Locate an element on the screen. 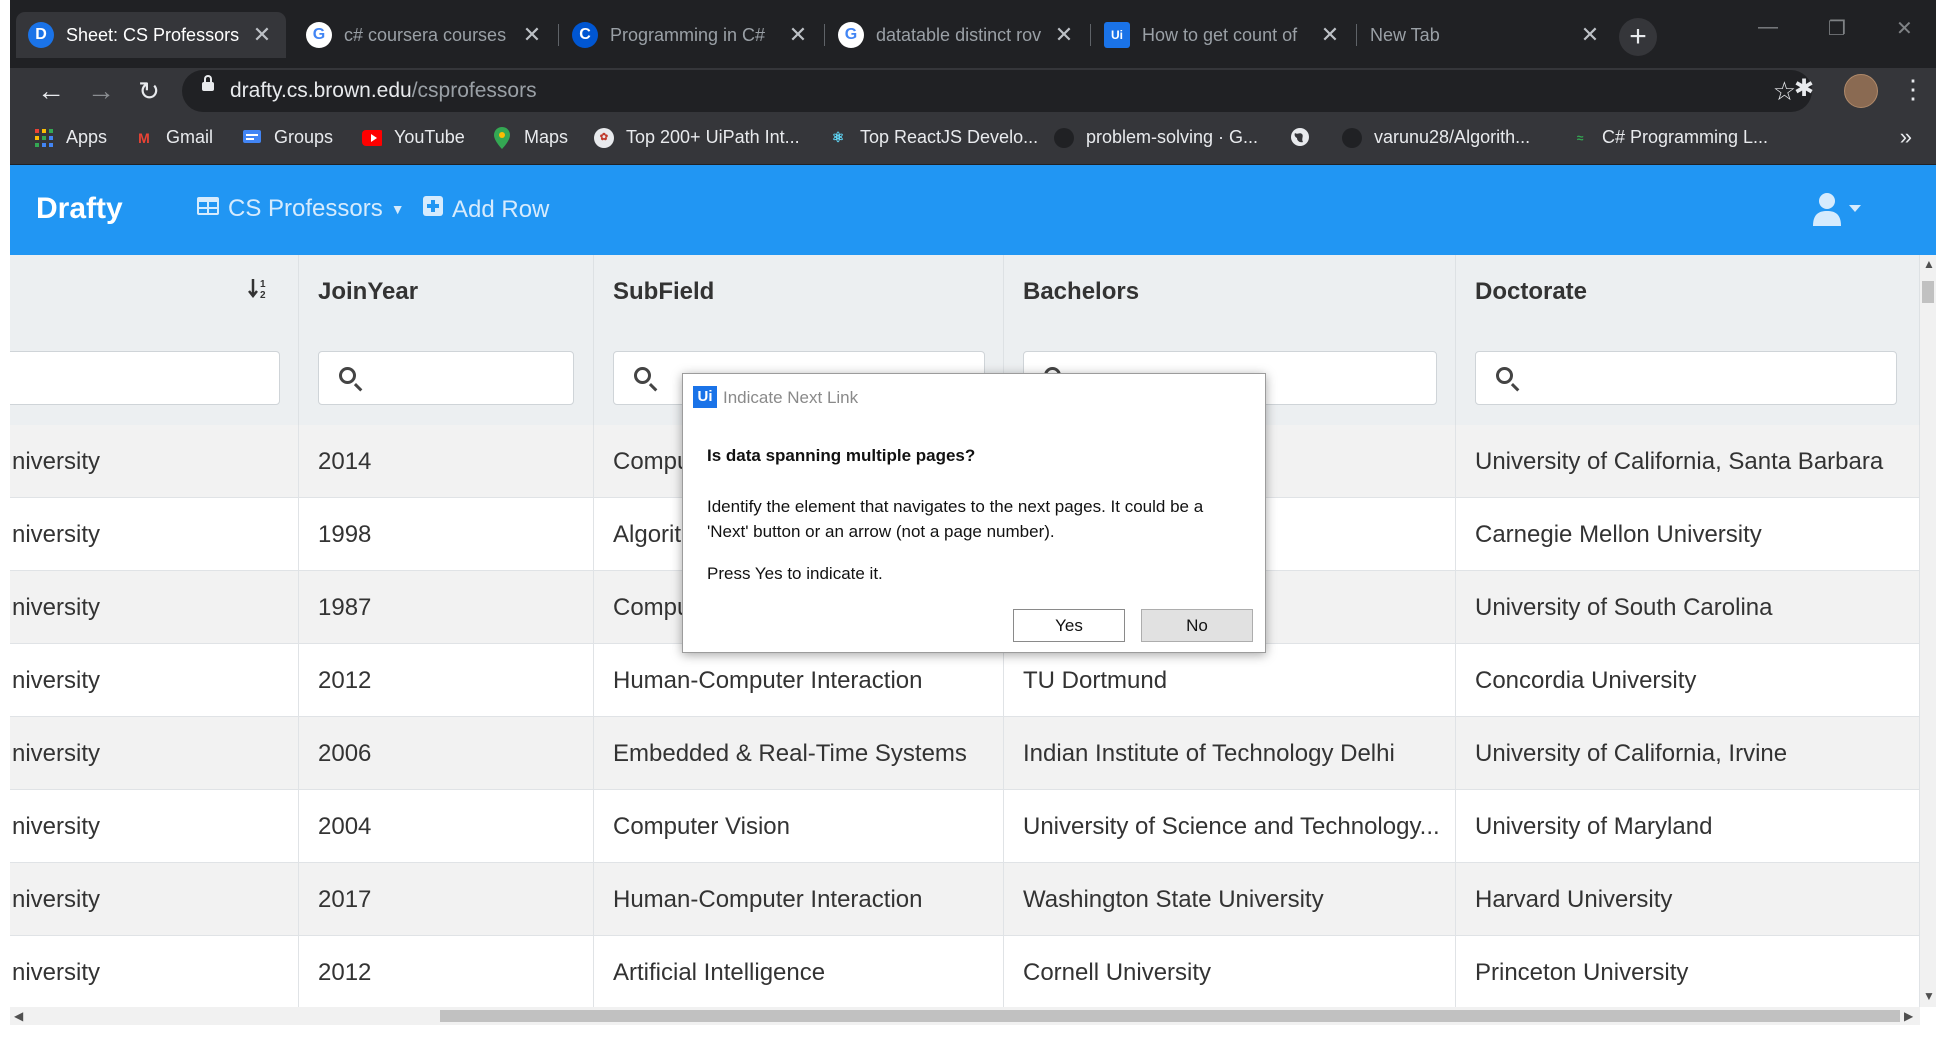 Image resolution: width=1942 pixels, height=1042 pixels. table-cell: Artificial Intelligence is located at coordinates (799, 971).